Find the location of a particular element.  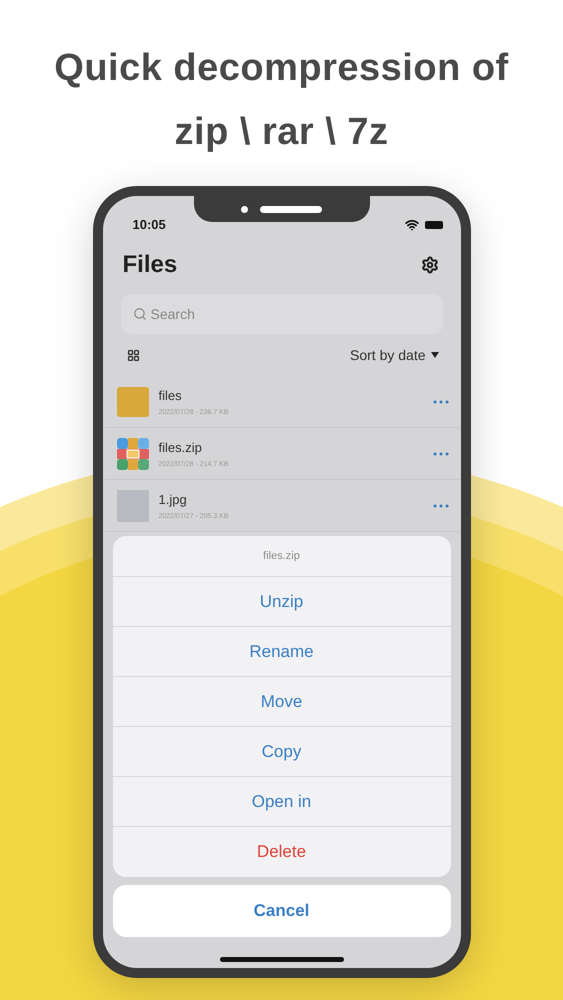

headline: zip \ rar \ 7z is located at coordinates (281, 132).